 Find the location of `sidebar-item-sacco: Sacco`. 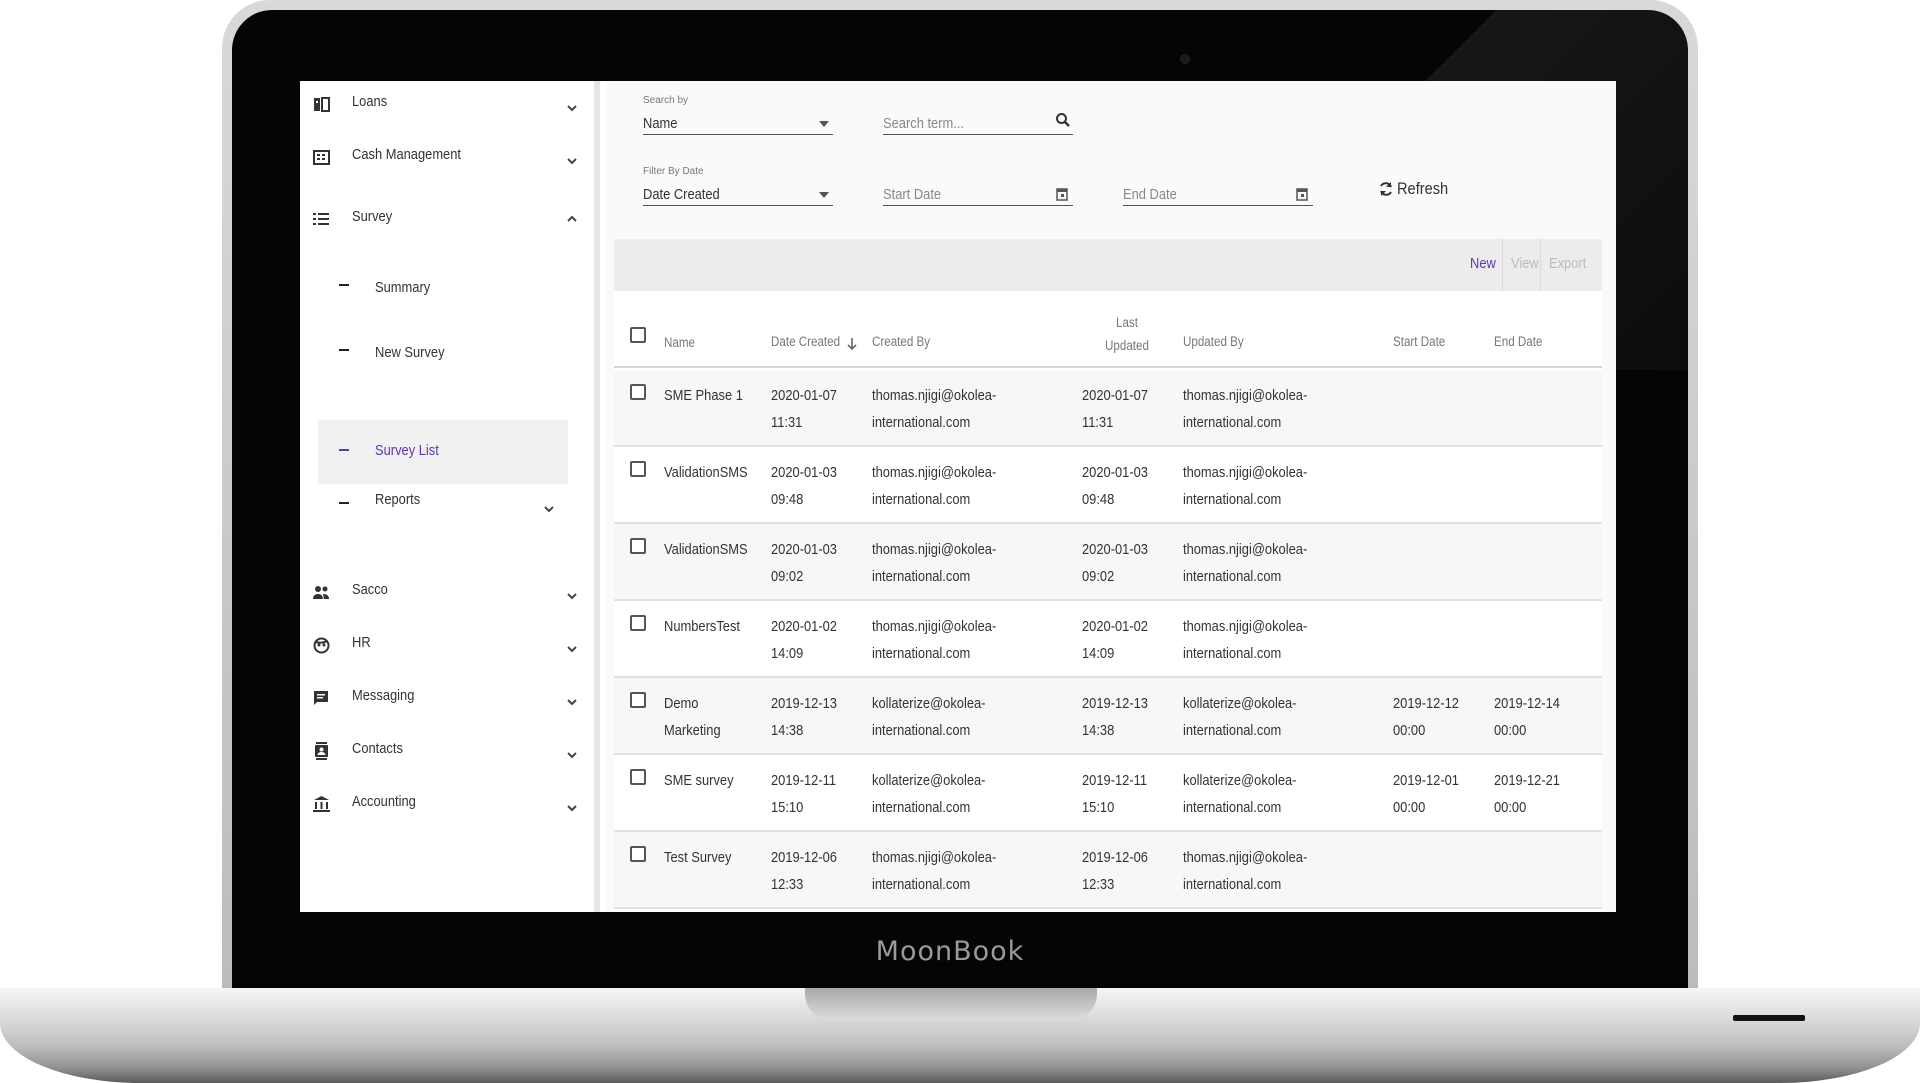

sidebar-item-sacco: Sacco is located at coordinates (446, 594).